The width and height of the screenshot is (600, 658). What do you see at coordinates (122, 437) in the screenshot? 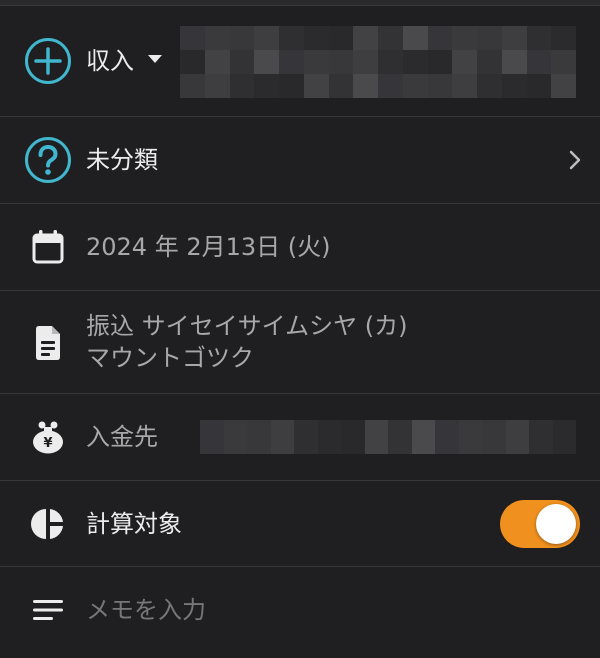
I see `deposit-account-label: 入金先` at bounding box center [122, 437].